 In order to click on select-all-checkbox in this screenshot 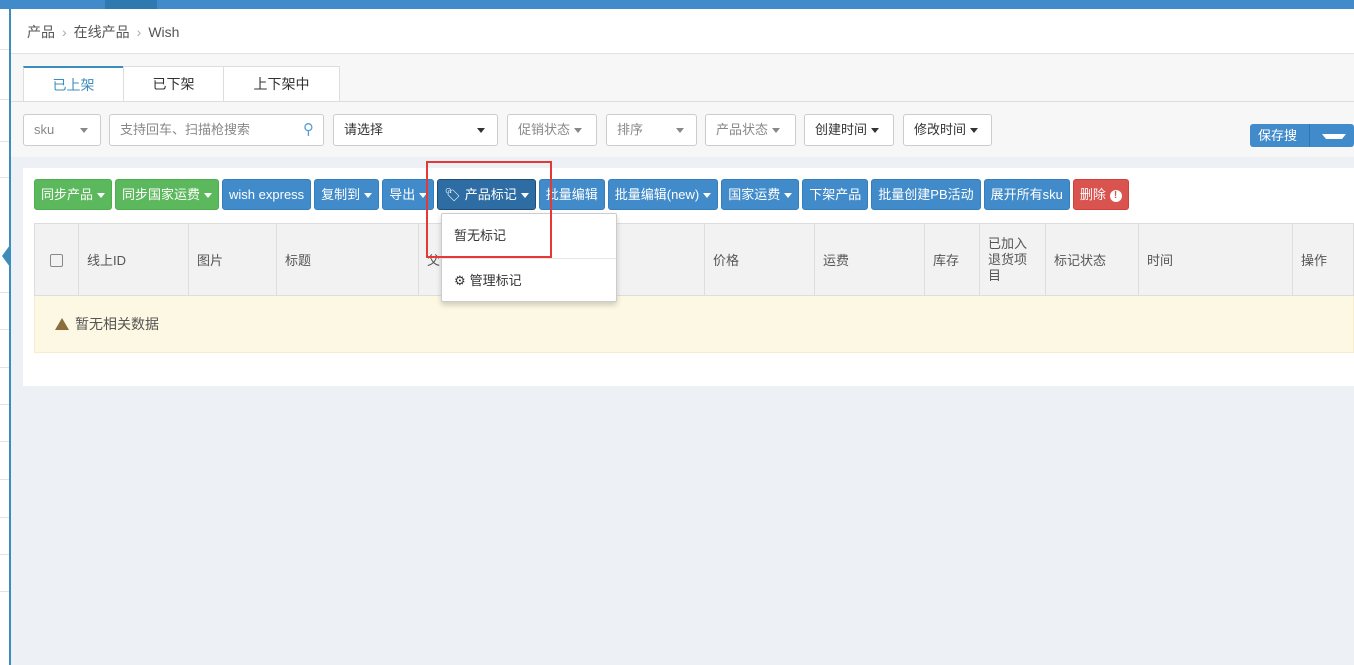, I will do `click(56, 261)`.